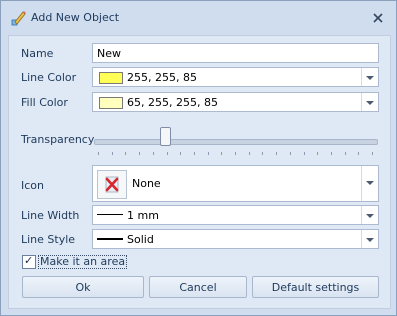  What do you see at coordinates (198, 287) in the screenshot?
I see `cancel-button: Cancel` at bounding box center [198, 287].